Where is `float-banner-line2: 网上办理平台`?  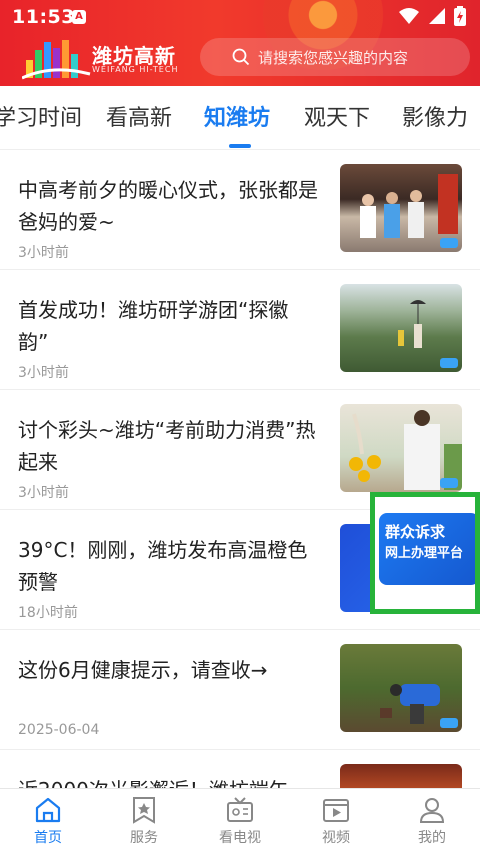
float-banner-line2: 网上办理平台 is located at coordinates (424, 553).